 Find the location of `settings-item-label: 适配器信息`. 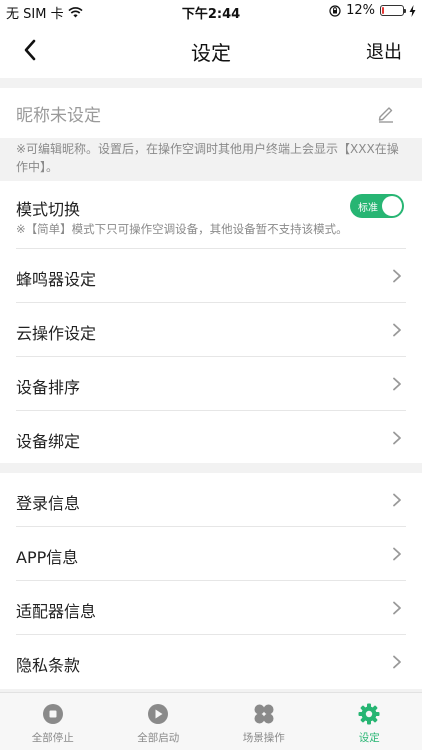

settings-item-label: 适配器信息 is located at coordinates (56, 611).